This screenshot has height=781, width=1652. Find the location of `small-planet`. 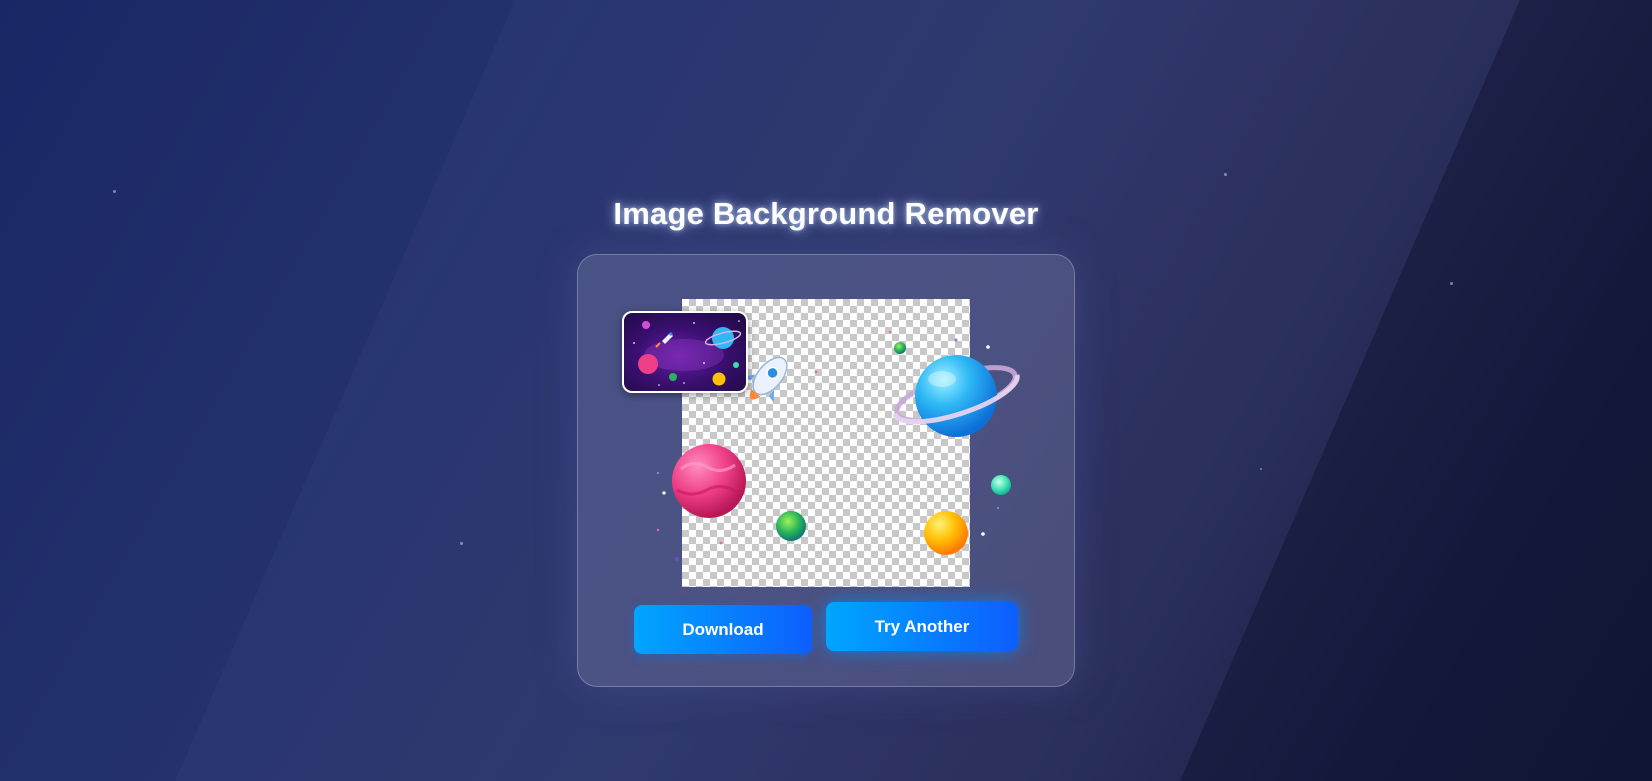

small-planet is located at coordinates (900, 348).